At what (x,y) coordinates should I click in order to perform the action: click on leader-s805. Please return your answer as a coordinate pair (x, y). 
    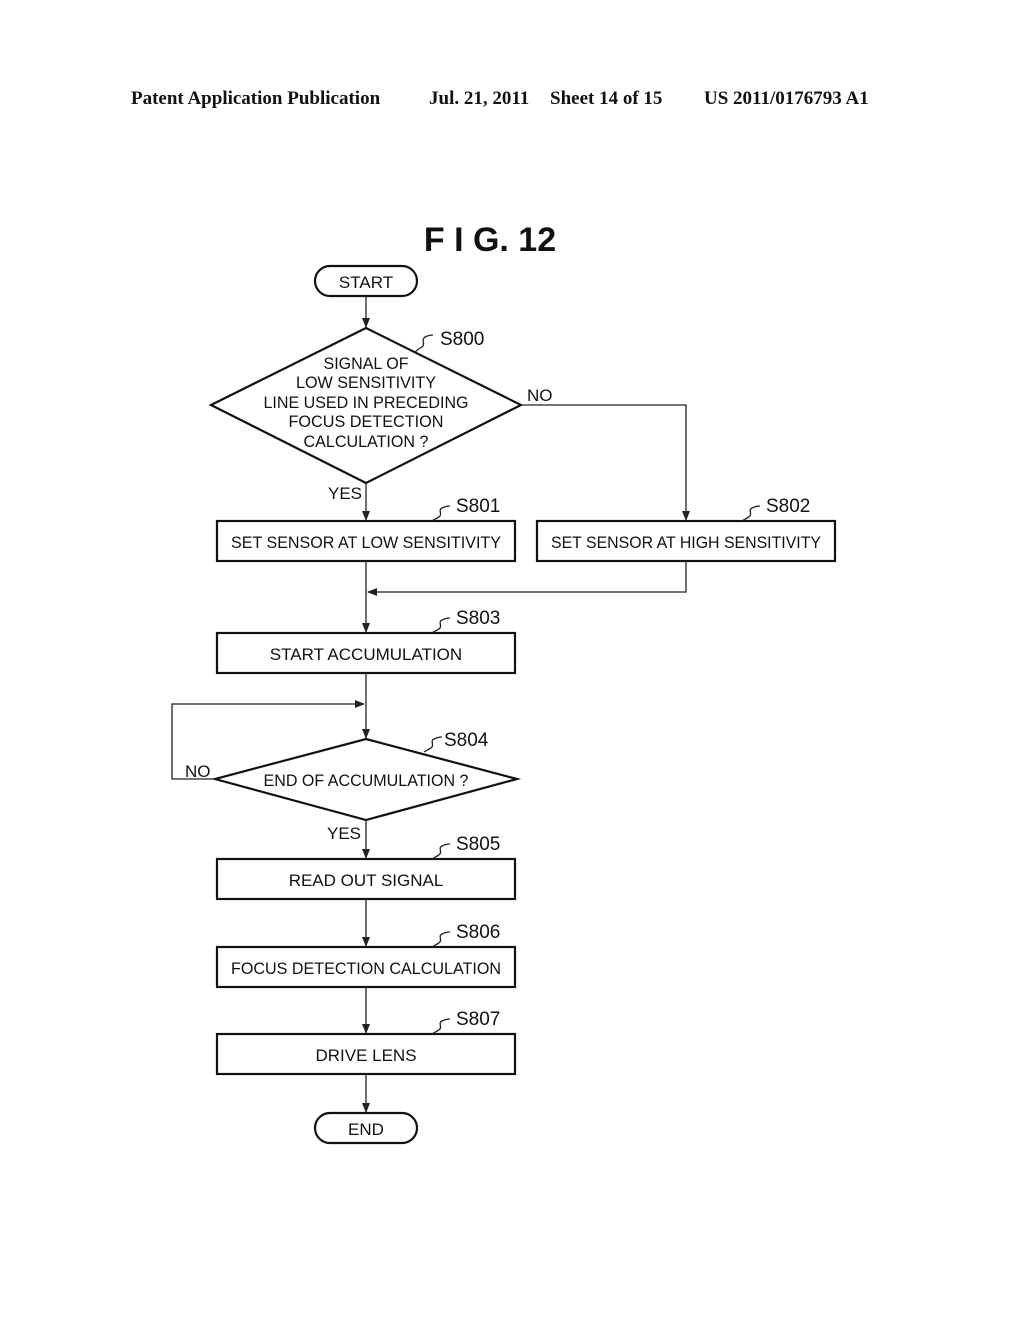
    Looking at the image, I should click on (441, 851).